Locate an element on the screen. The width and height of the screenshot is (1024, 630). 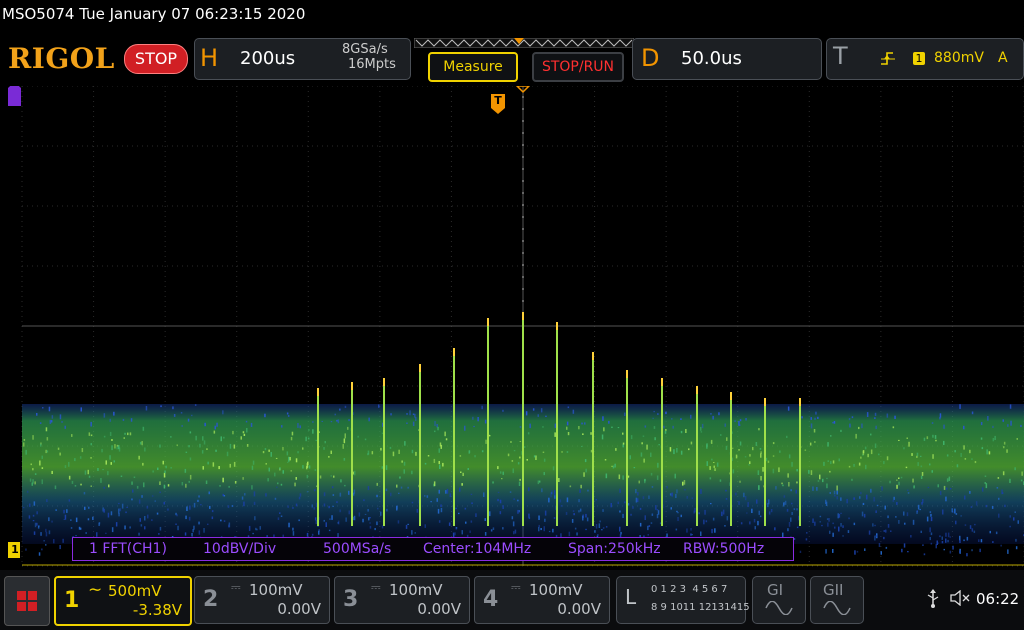
sound-muted-icon is located at coordinates (961, 598).